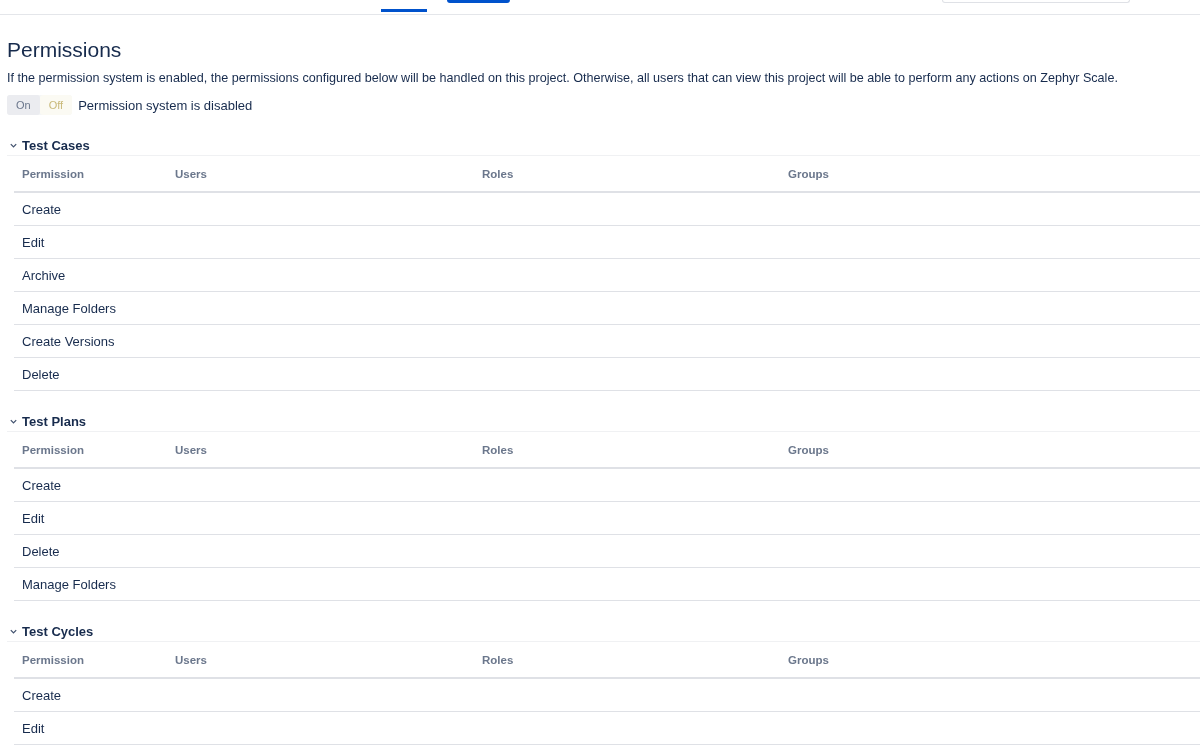  Describe the element at coordinates (23, 105) in the screenshot. I see `on-option: On` at that location.